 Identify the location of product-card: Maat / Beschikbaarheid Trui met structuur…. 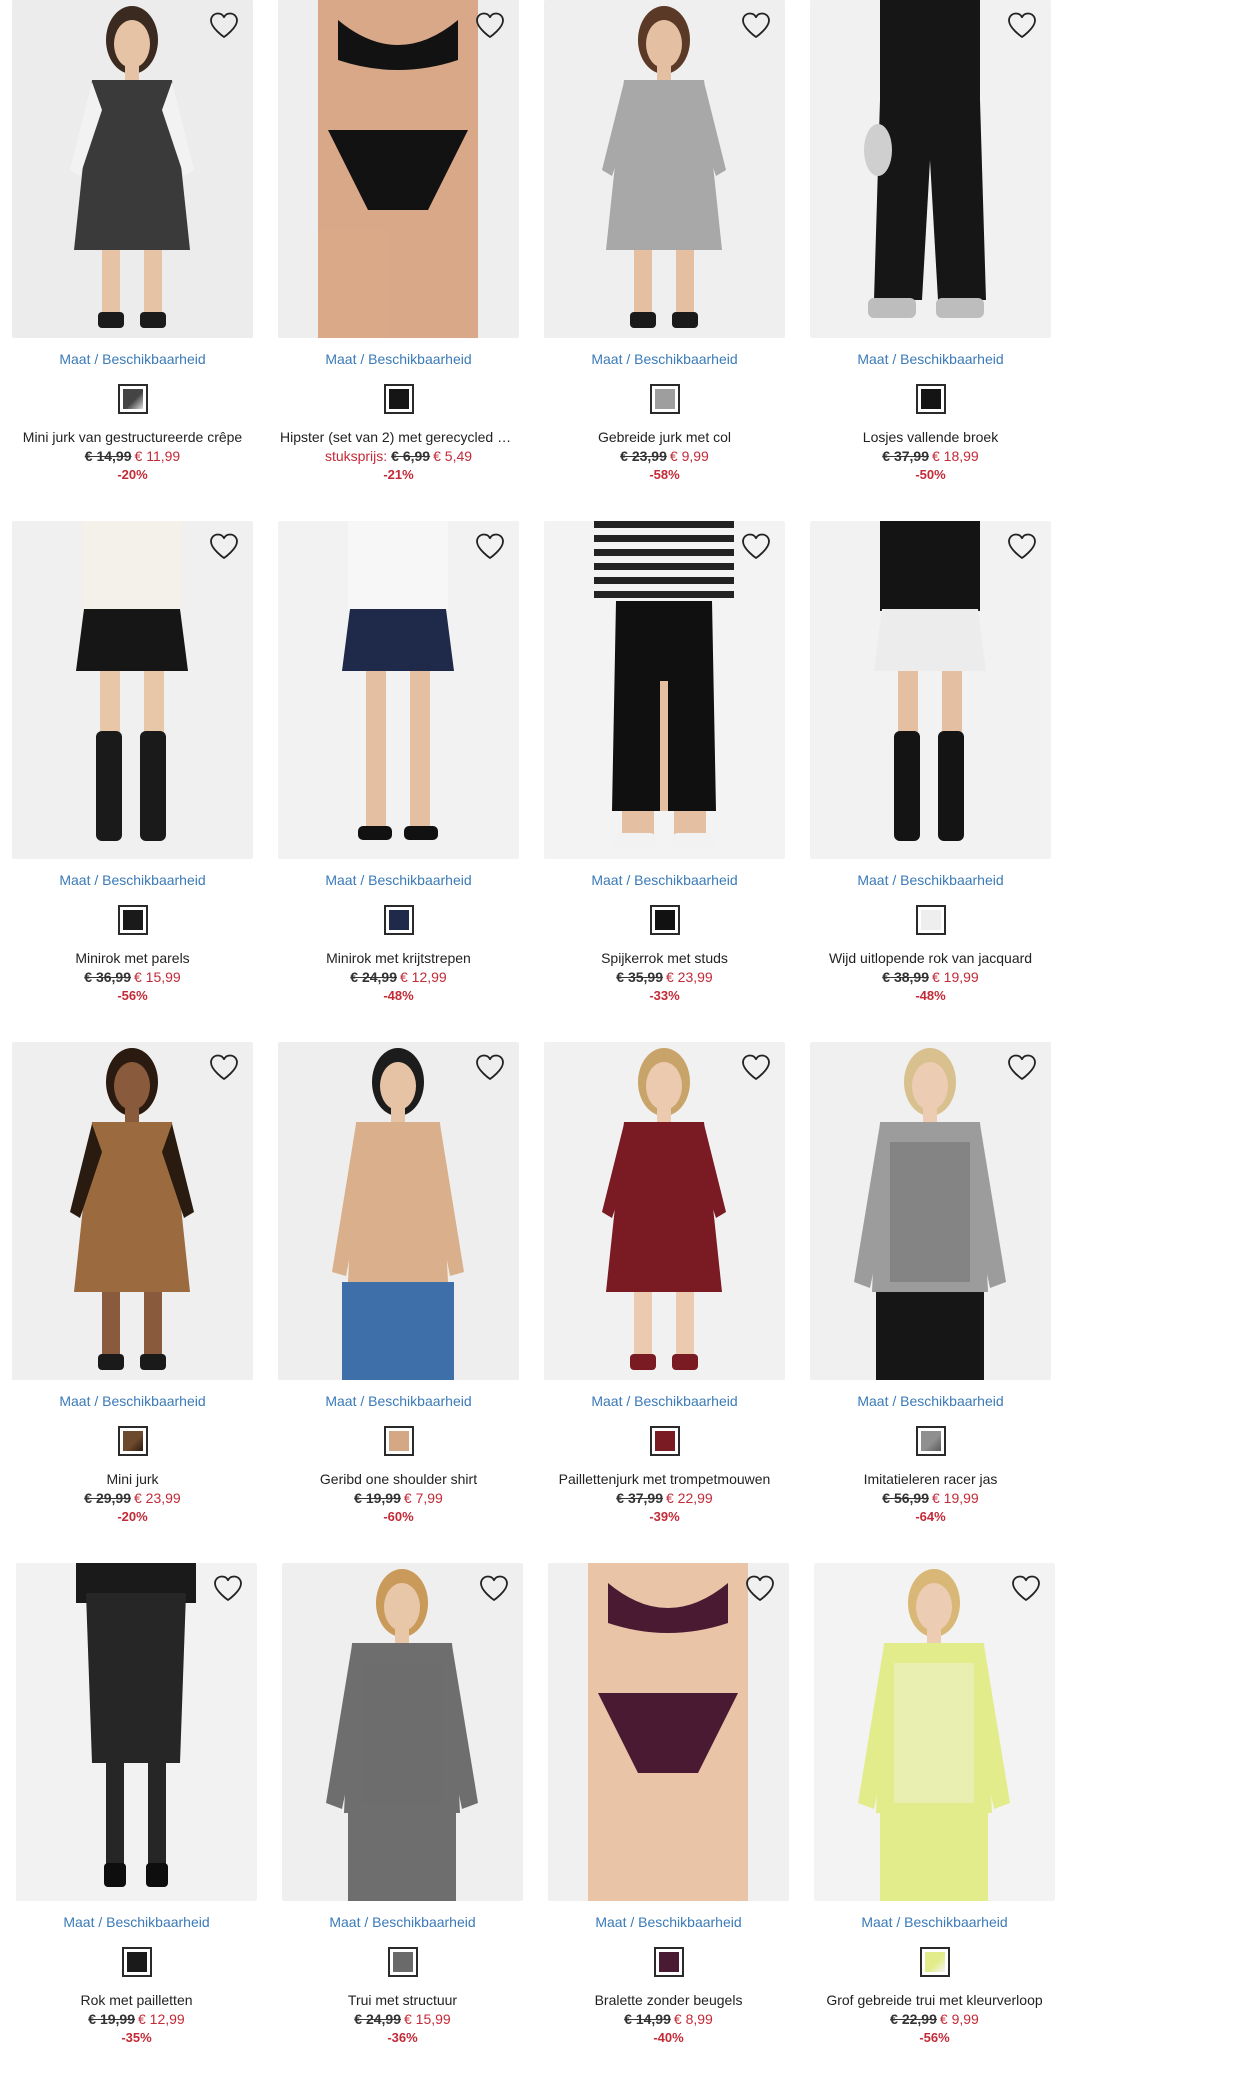
(402, 1822).